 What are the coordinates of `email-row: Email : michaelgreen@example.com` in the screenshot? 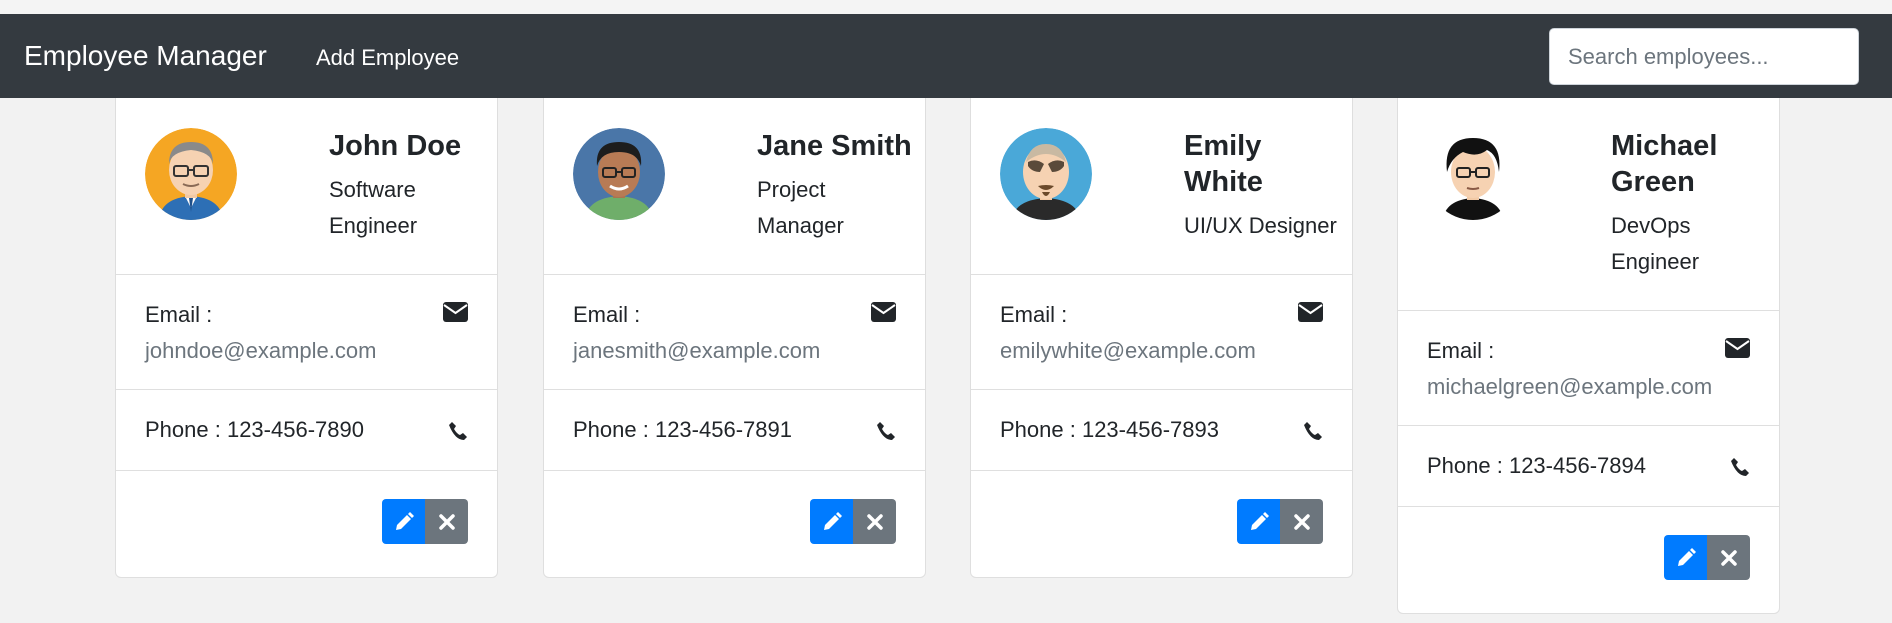 It's located at (1588, 368).